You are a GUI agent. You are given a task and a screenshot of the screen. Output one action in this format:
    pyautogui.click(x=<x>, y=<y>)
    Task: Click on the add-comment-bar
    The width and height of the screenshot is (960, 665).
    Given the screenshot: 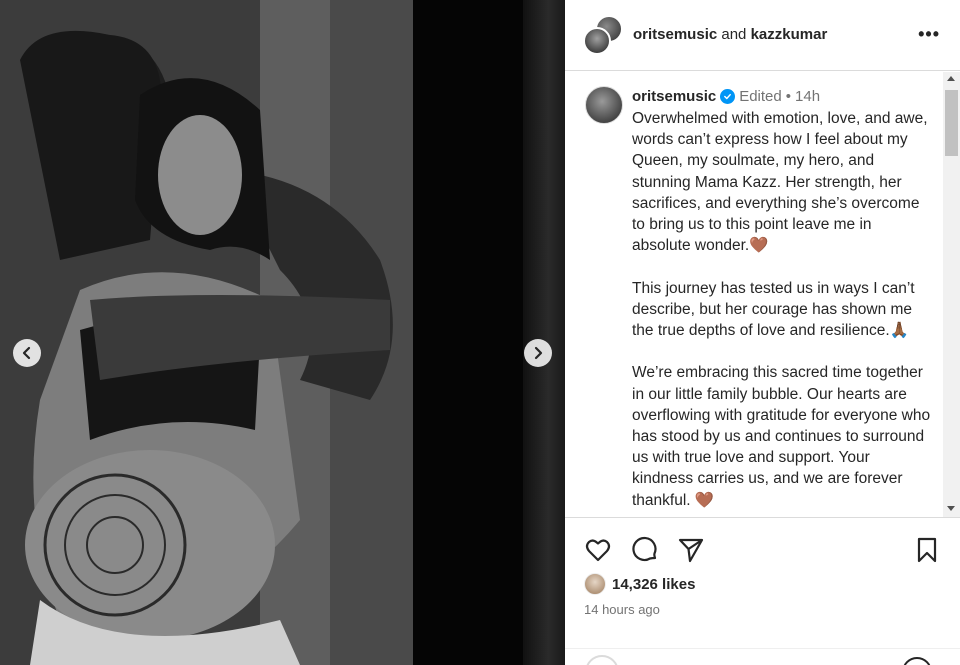 What is the action you would take?
    pyautogui.click(x=762, y=656)
    